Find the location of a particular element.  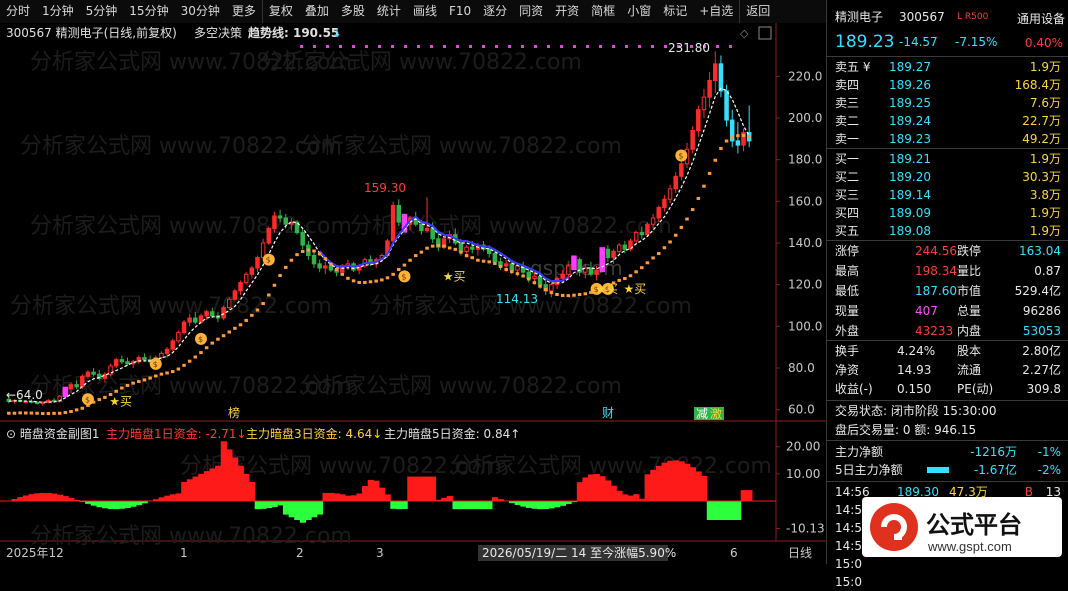

toolbar-item-4: 30分钟 is located at coordinates (200, 11).